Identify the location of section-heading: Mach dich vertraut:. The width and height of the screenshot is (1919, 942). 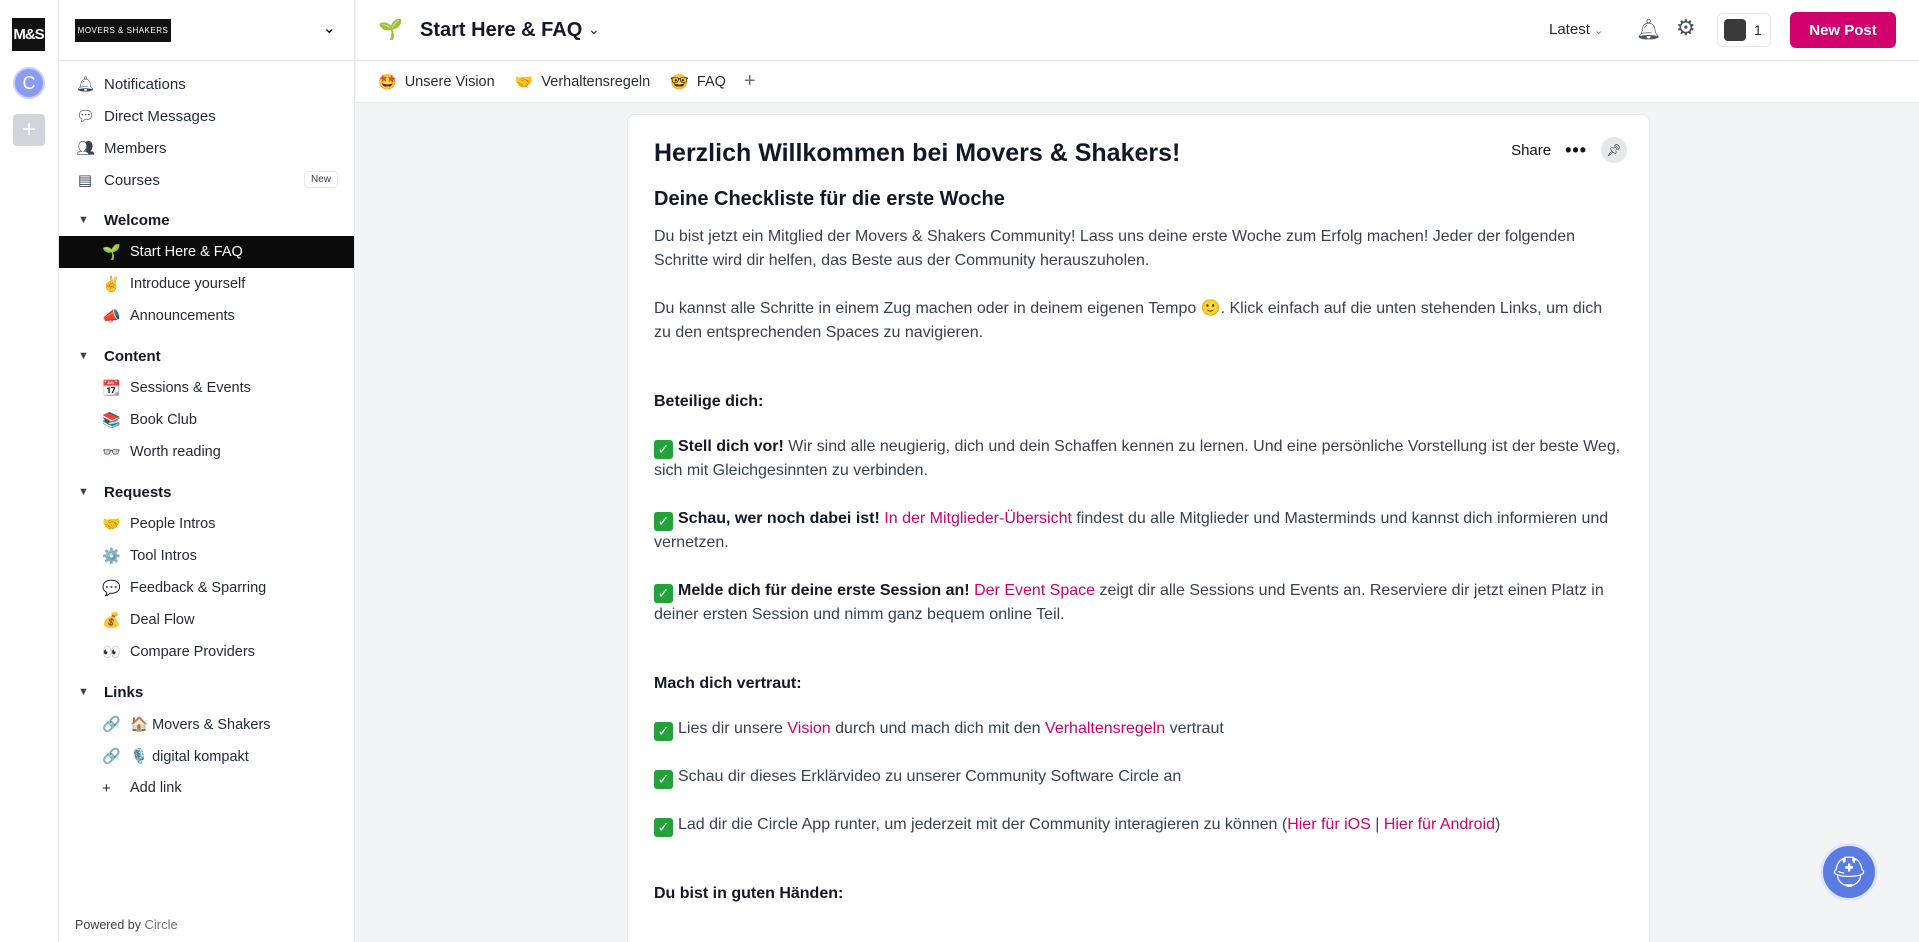
(728, 683).